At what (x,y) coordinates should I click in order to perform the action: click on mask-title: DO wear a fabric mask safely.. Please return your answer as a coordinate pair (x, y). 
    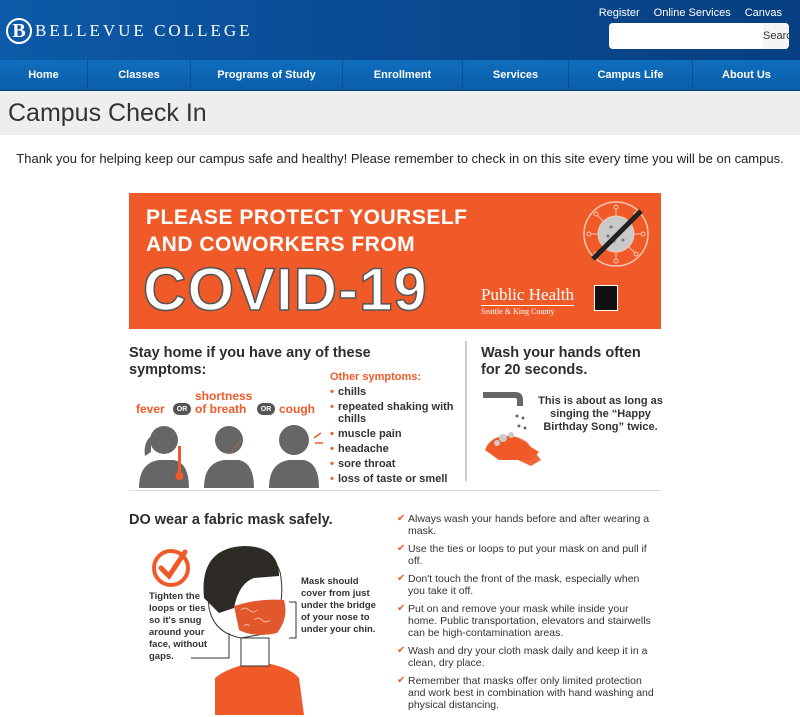
    Looking at the image, I should click on (231, 520).